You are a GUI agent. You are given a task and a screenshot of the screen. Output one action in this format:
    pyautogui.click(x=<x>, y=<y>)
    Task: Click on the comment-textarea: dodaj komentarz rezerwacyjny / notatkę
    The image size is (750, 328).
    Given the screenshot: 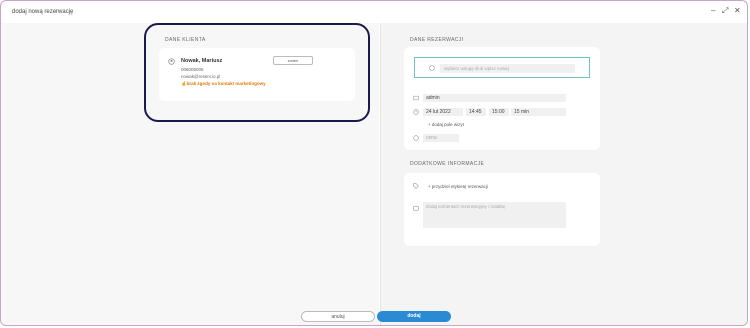 What is the action you would take?
    pyautogui.click(x=494, y=215)
    